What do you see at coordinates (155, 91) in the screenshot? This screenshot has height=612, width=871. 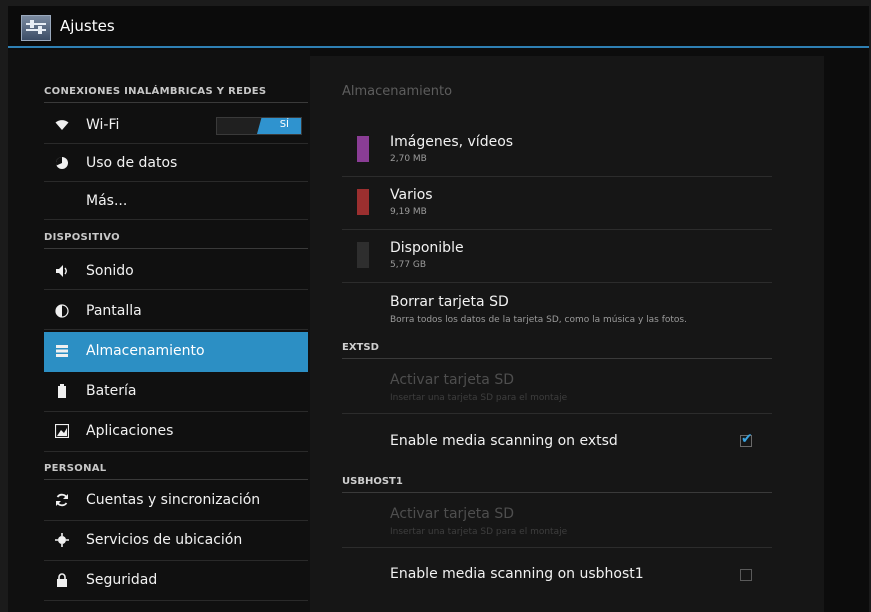 I see `category-wireless: CONEXIONES INALÁMBRICAS Y REDES` at bounding box center [155, 91].